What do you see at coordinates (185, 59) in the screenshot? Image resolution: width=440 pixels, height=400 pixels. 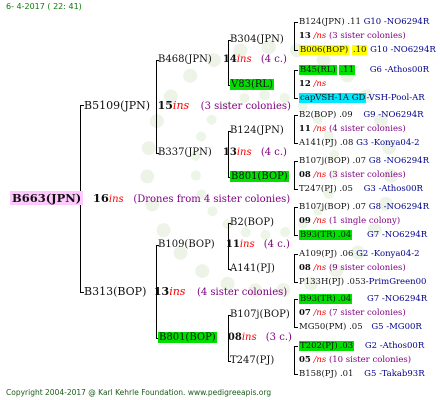 I see `gen2-name: B468(JPN)` at bounding box center [185, 59].